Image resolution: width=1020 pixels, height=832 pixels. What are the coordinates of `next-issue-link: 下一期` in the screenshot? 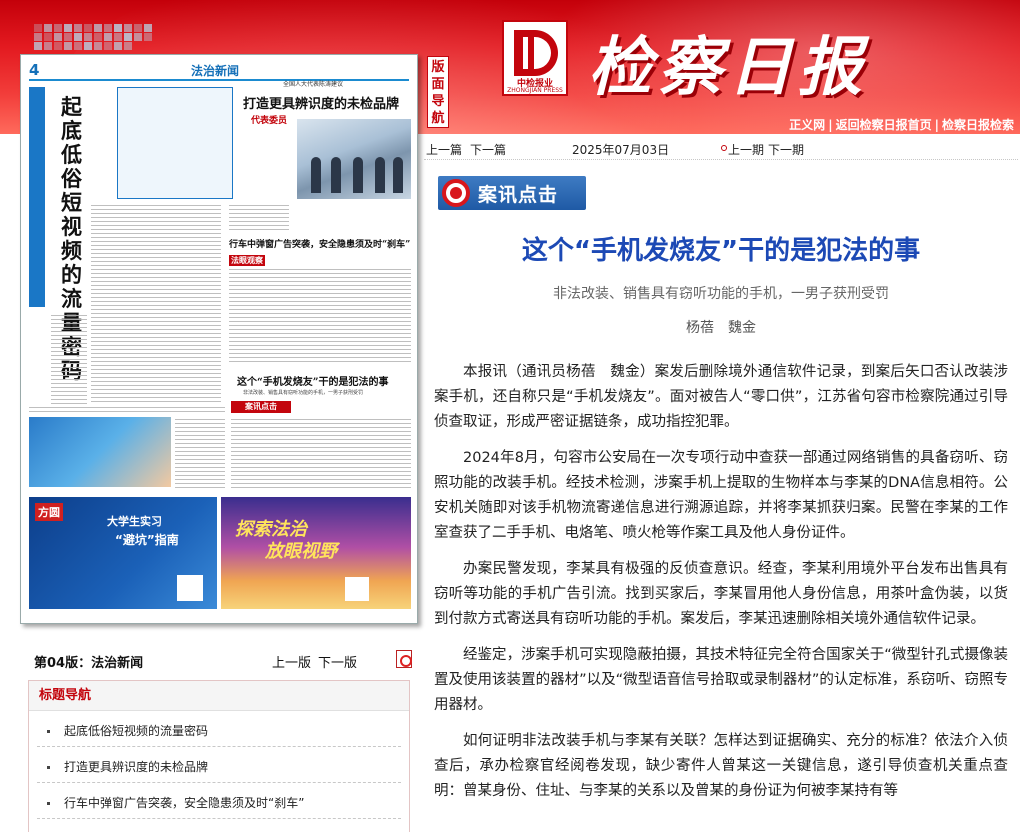 It's located at (786, 149).